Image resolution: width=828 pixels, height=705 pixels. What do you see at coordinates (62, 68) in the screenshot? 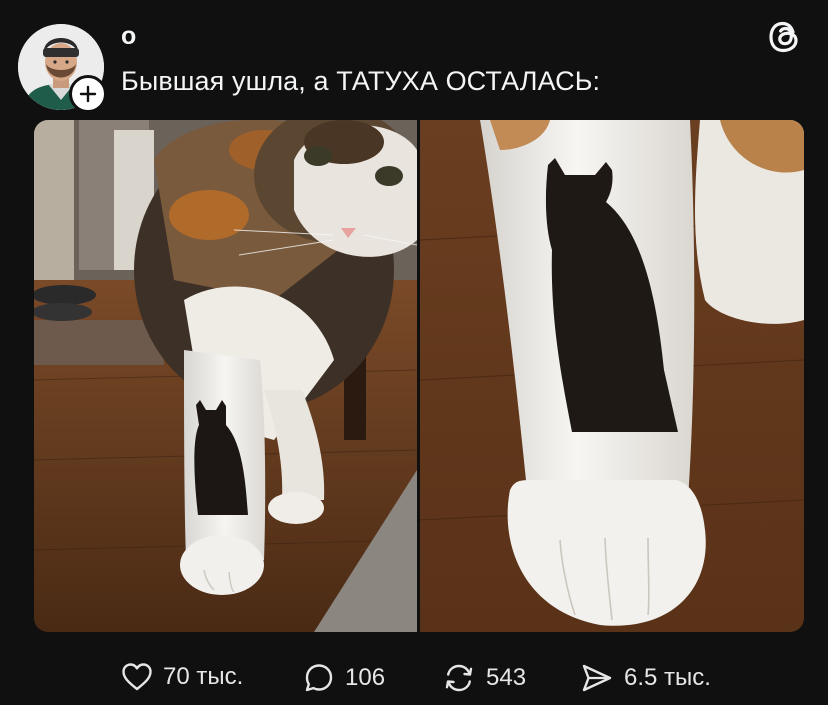
I see `avatar-container` at bounding box center [62, 68].